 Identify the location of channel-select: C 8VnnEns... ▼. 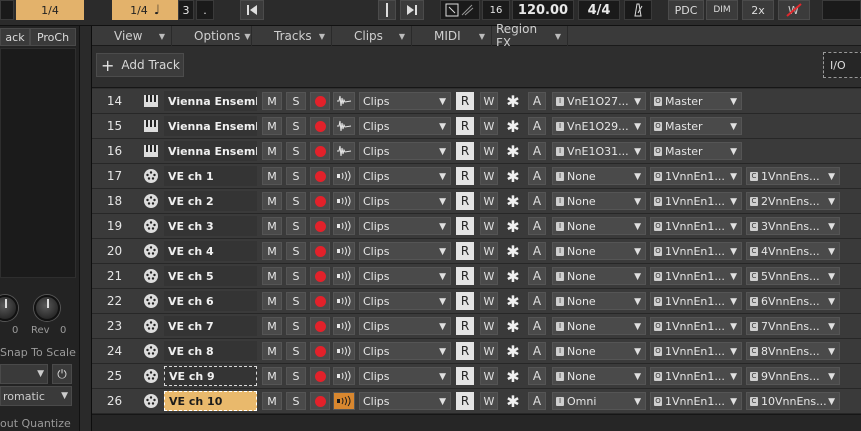
(793, 351).